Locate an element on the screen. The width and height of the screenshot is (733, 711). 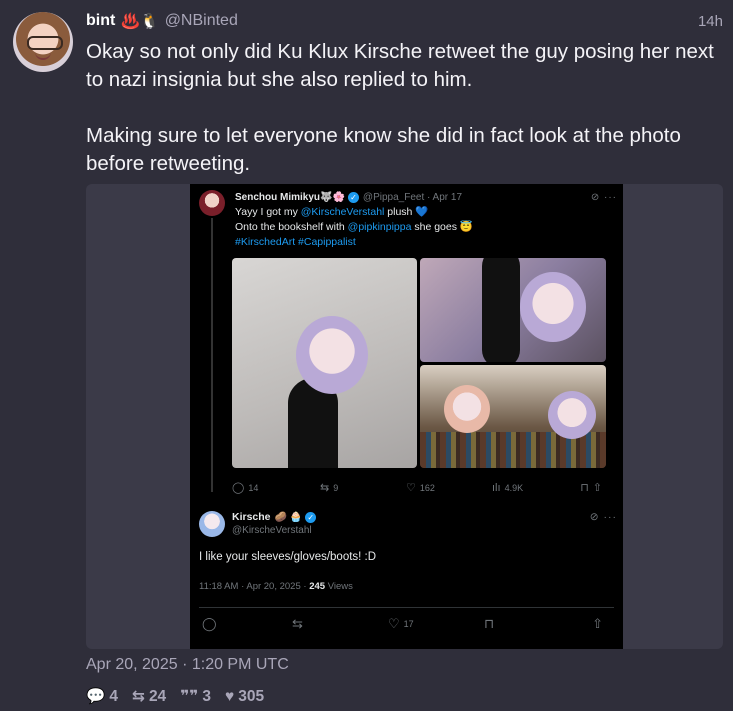
author-handle: @NBinted is located at coordinates (201, 21).